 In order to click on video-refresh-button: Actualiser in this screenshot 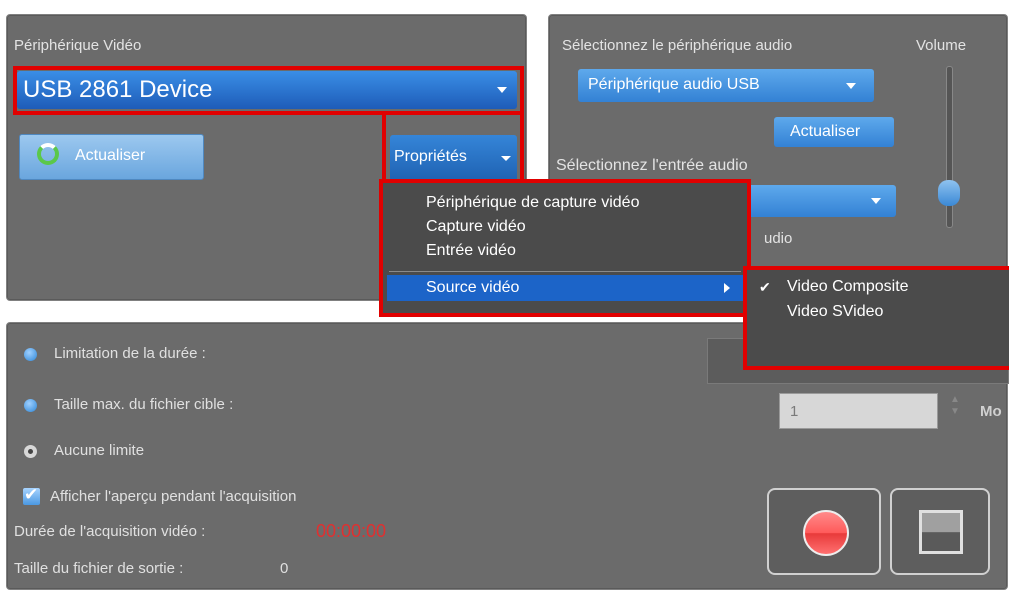, I will do `click(111, 157)`.